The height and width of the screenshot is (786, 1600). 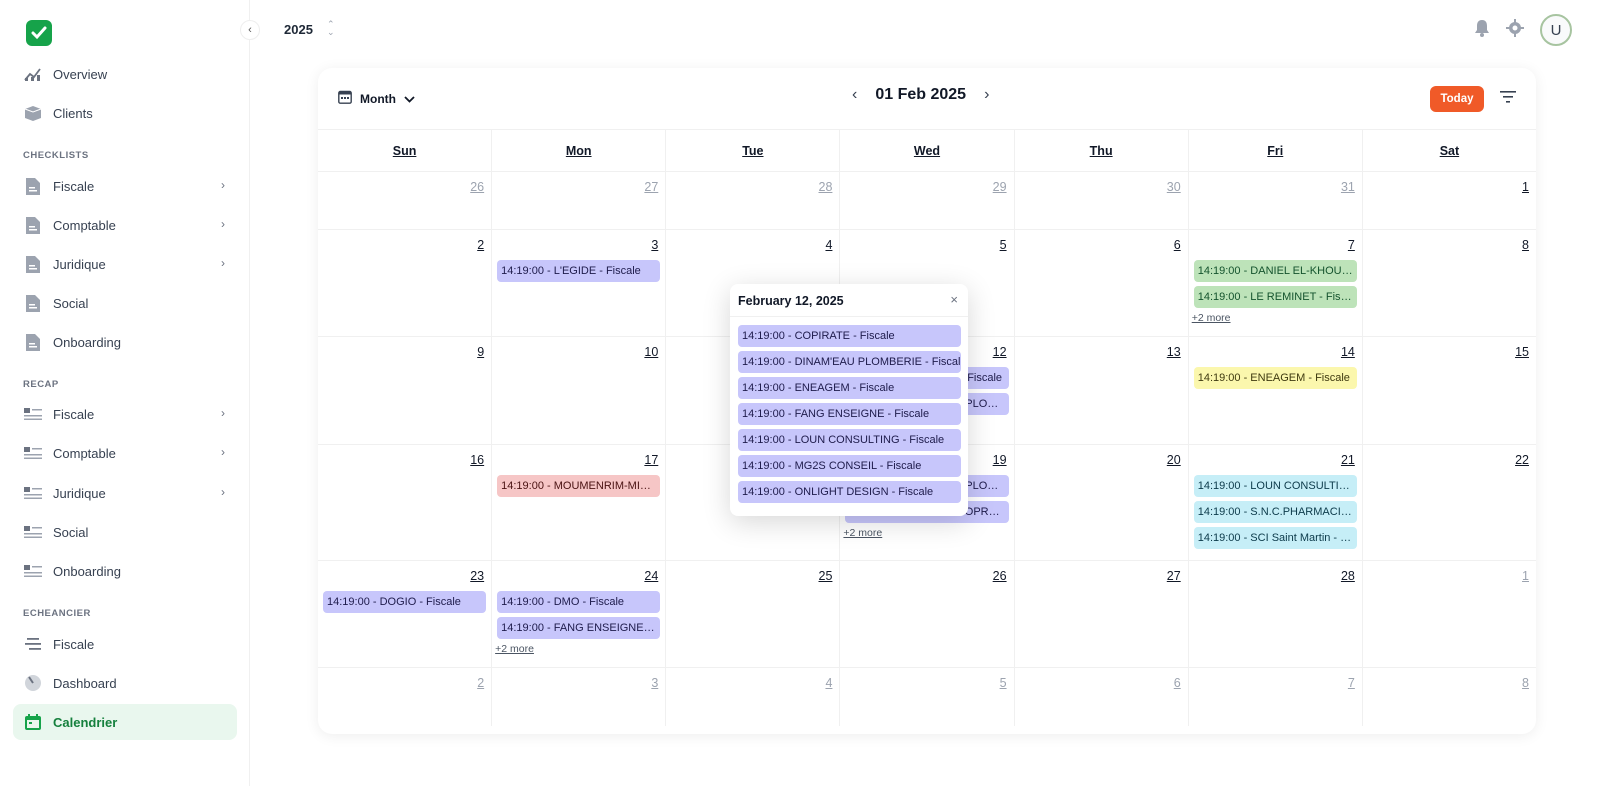 I want to click on day-number: 31, so click(x=1348, y=187).